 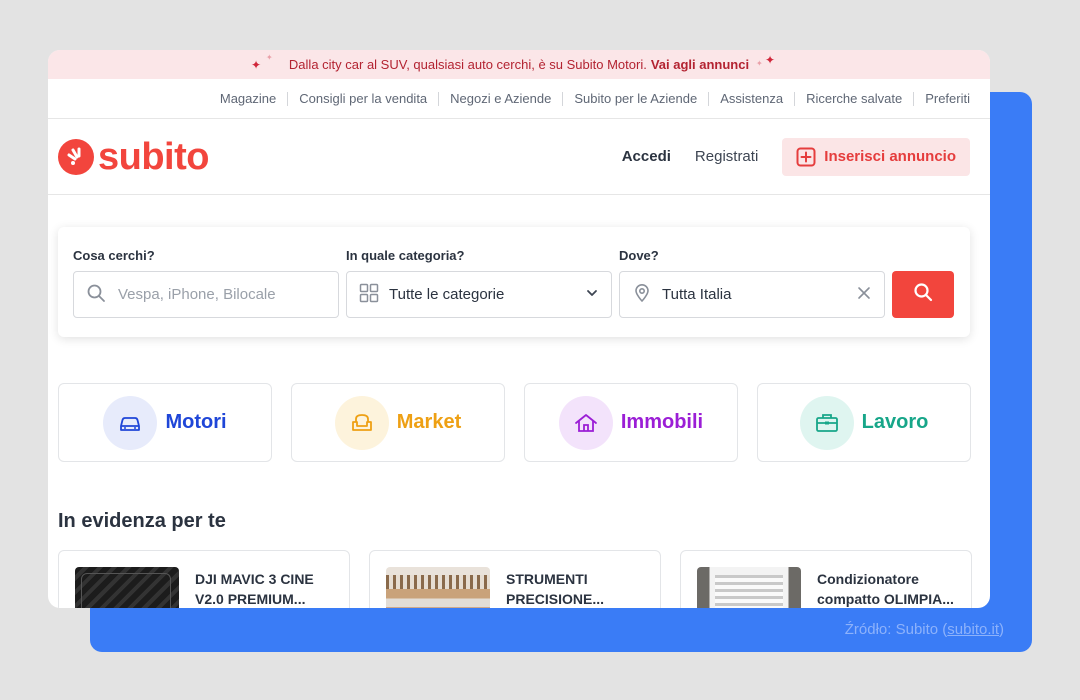 I want to click on source-prefix: Źródło: Subito (, so click(x=896, y=629).